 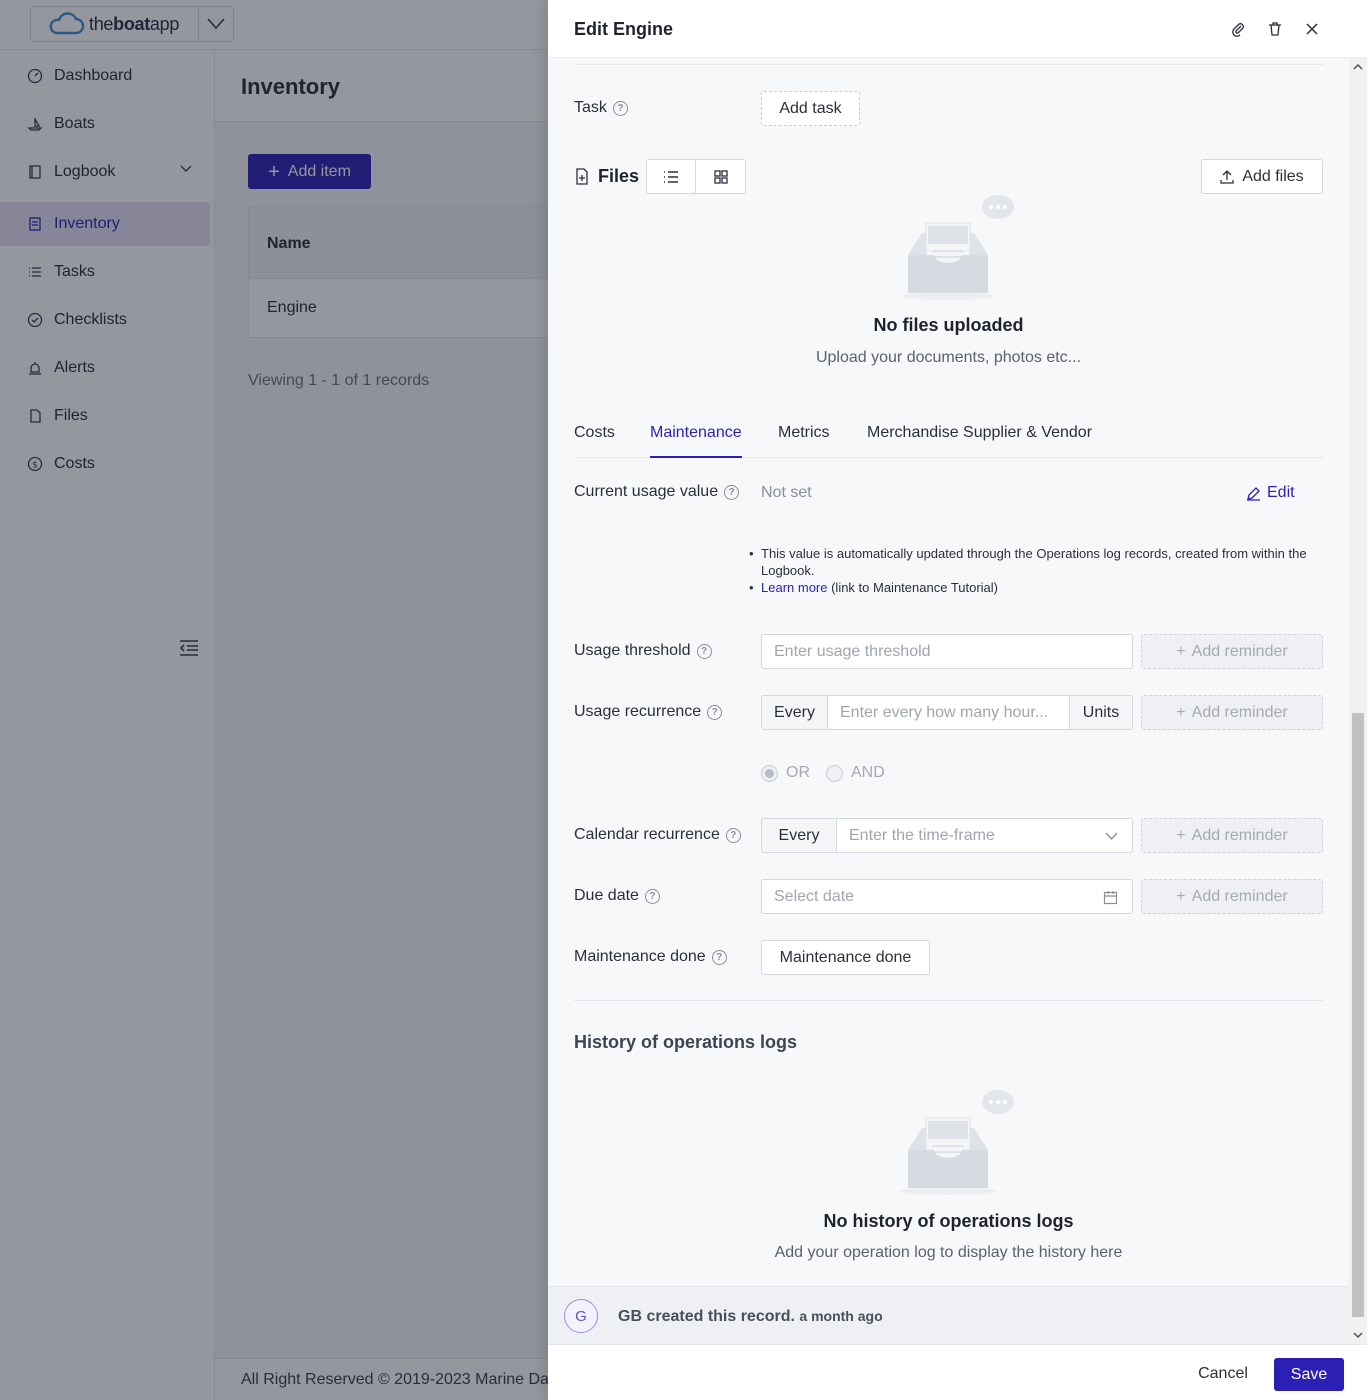 I want to click on file-add-icon, so click(x=582, y=176).